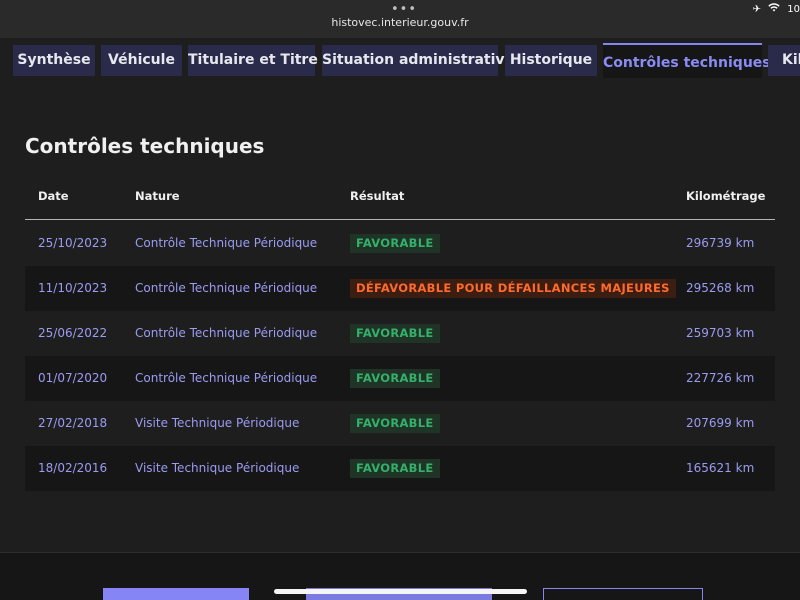 This screenshot has width=800, height=600. I want to click on primary-action-button, so click(176, 594).